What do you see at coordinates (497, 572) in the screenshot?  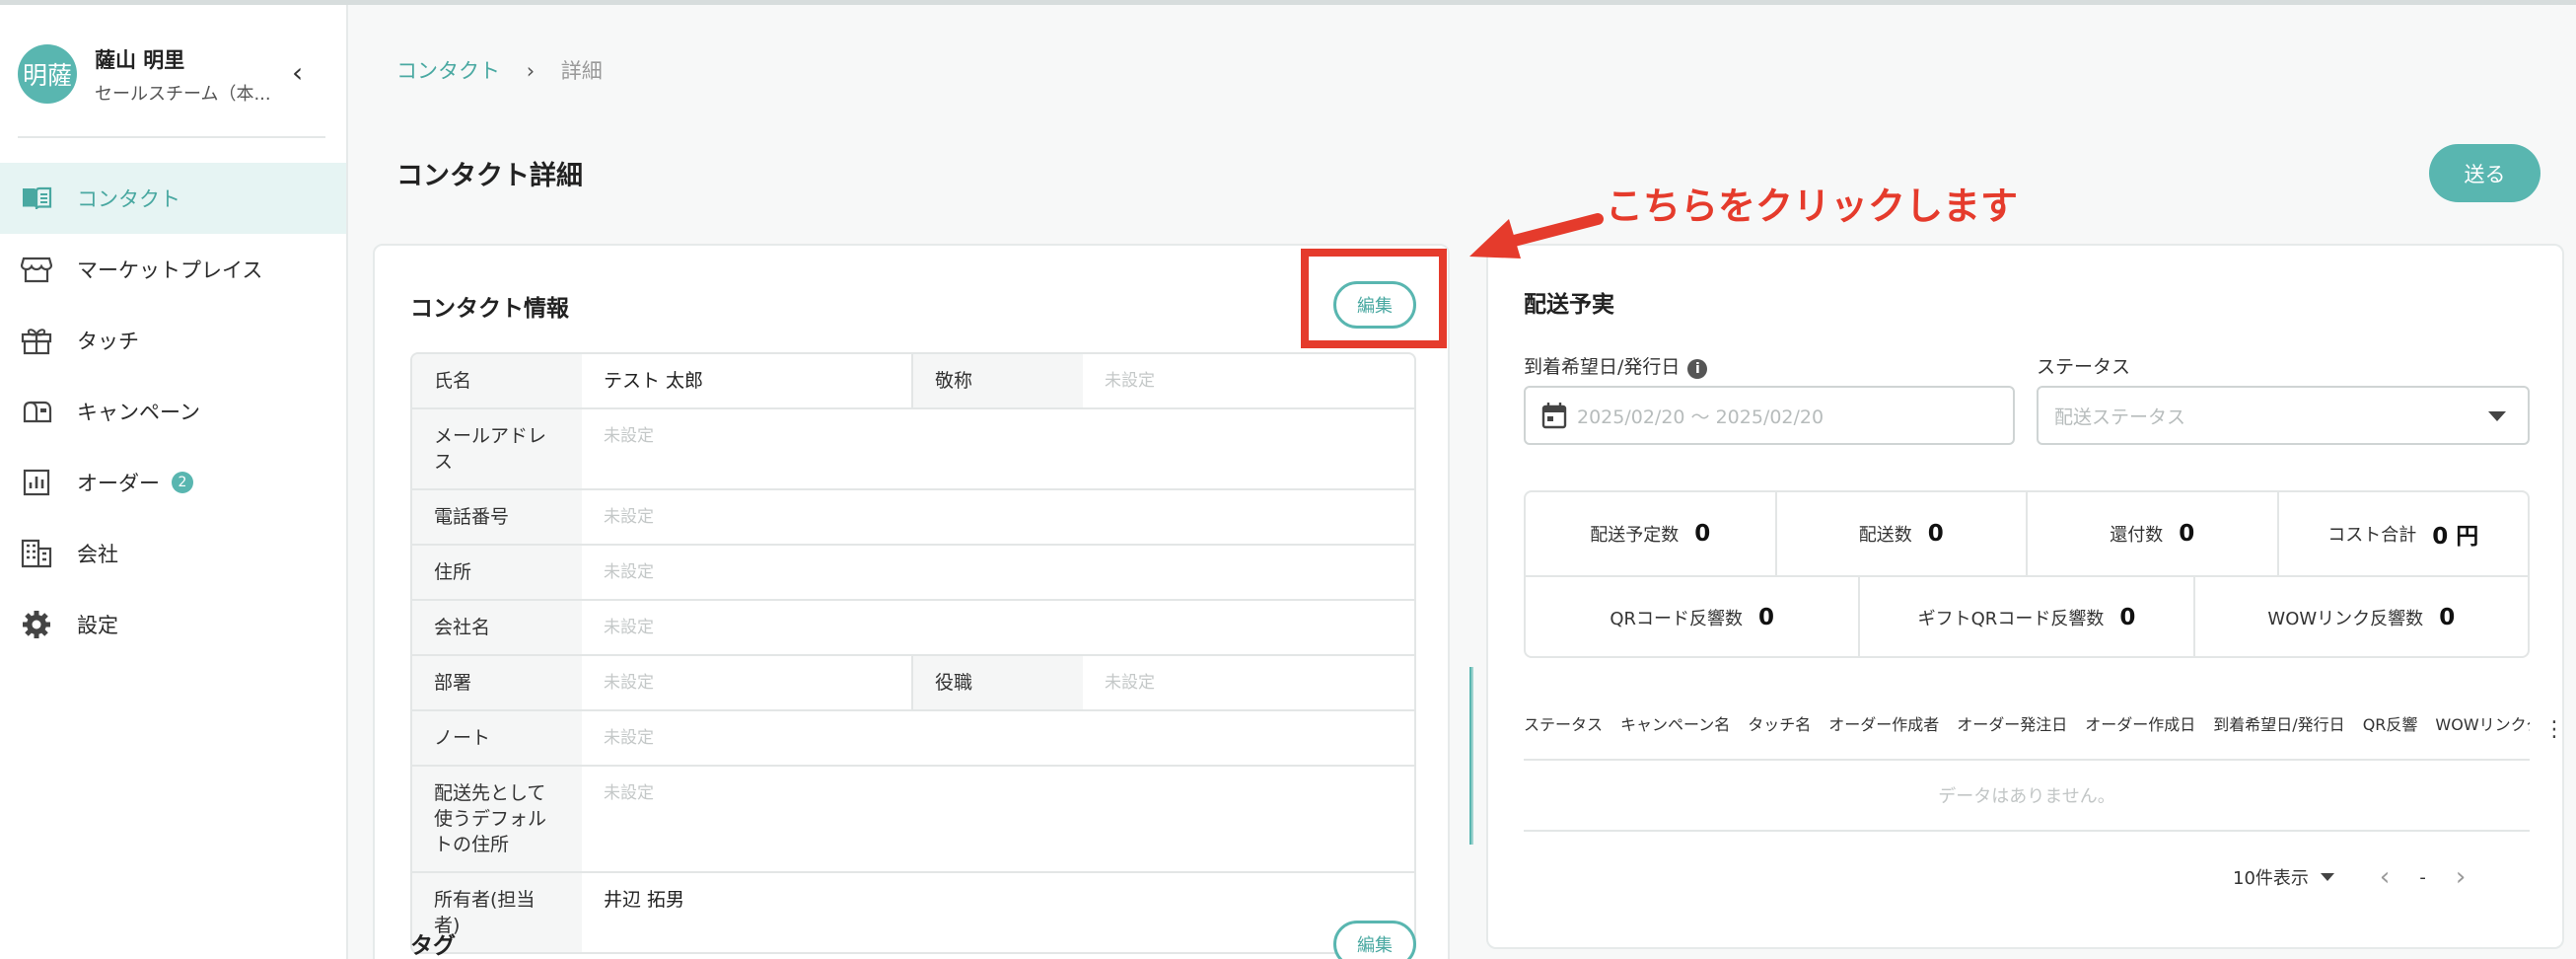 I see `address-label: 住所` at bounding box center [497, 572].